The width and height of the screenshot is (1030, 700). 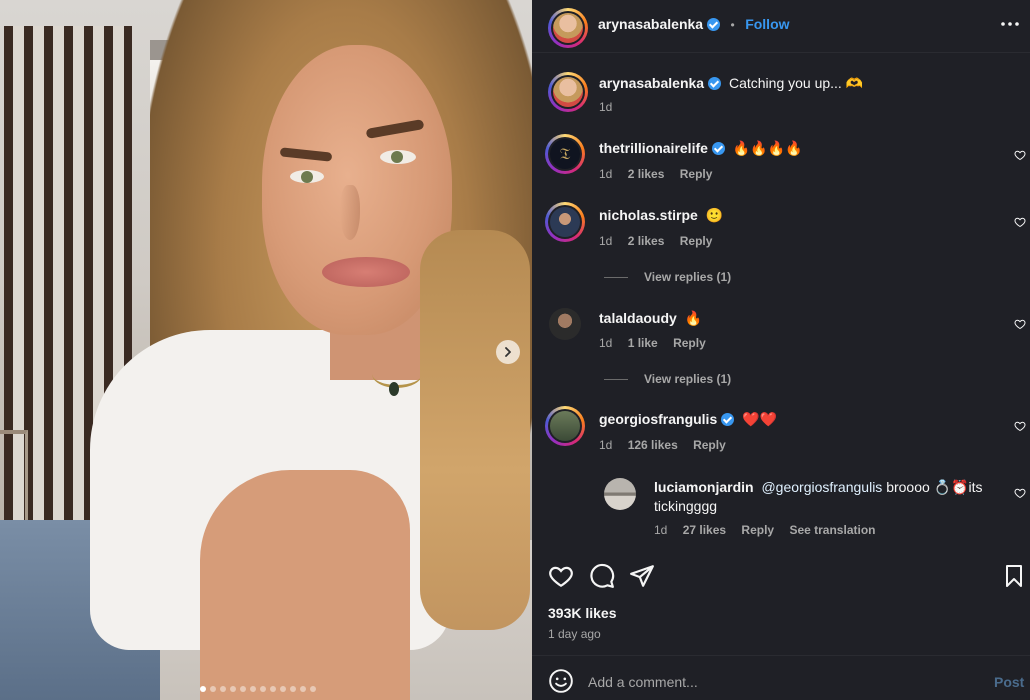 What do you see at coordinates (565, 154) in the screenshot?
I see `commenter-avatar: 𝔗` at bounding box center [565, 154].